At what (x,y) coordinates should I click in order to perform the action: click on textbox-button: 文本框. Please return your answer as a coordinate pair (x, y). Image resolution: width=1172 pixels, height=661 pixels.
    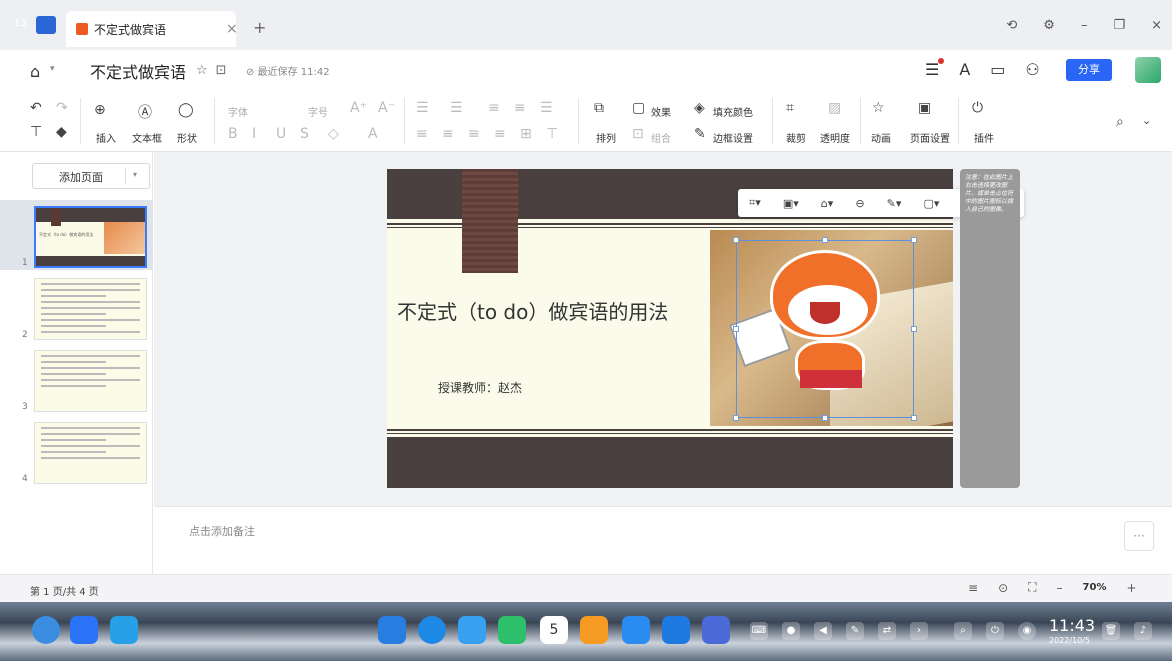
    Looking at the image, I should click on (147, 137).